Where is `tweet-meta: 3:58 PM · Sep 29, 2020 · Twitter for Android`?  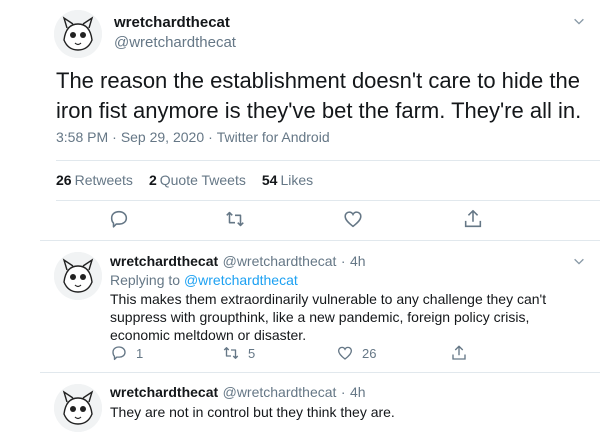
tweet-meta: 3:58 PM · Sep 29, 2020 · Twitter for Android is located at coordinates (193, 137).